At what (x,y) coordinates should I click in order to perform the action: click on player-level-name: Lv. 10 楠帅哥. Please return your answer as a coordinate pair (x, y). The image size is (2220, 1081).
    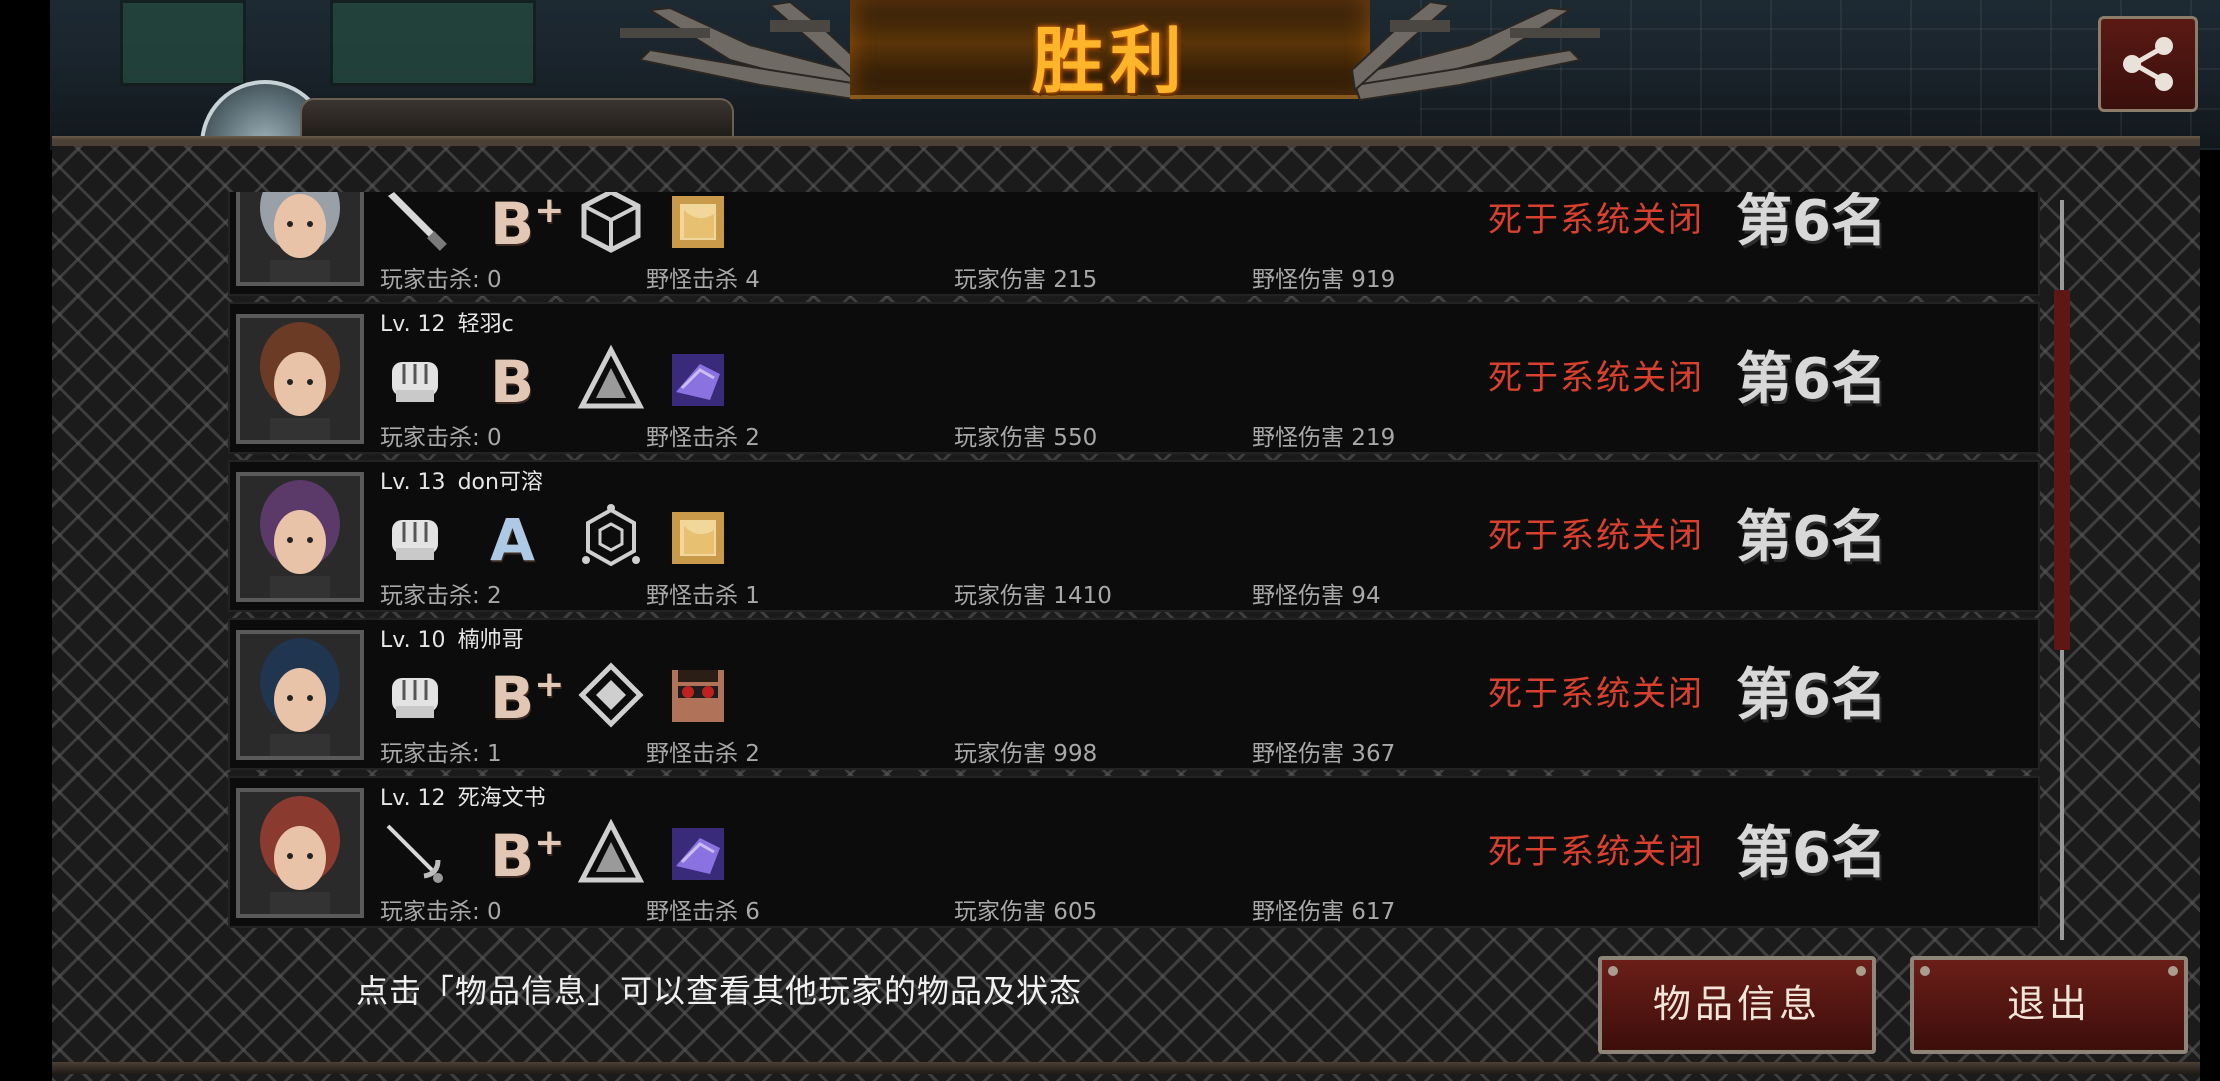
    Looking at the image, I should click on (458, 638).